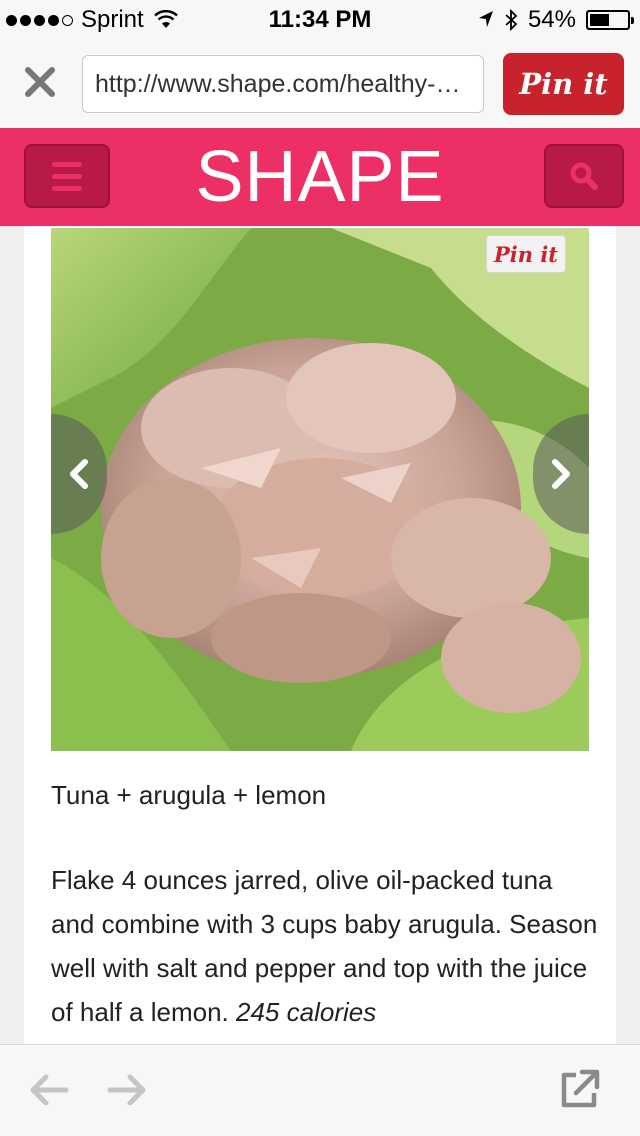 The width and height of the screenshot is (640, 1136). I want to click on status-bar: Sprint 11:34 PM 54%, so click(320, 20).